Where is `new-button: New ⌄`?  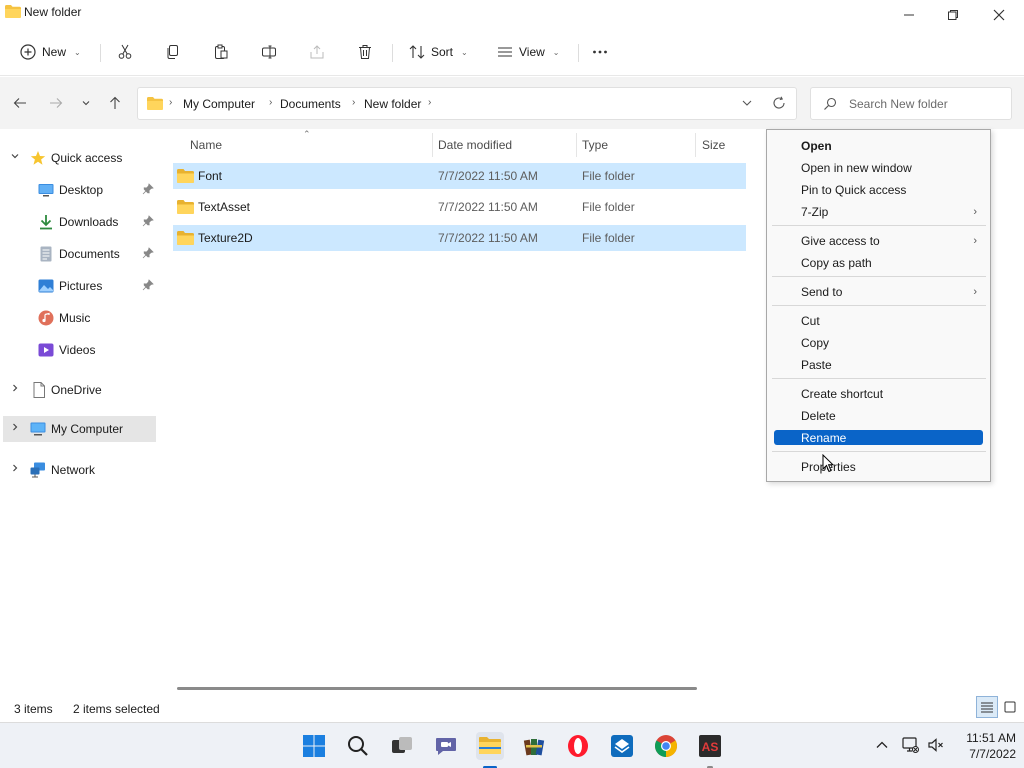
new-button: New ⌄ is located at coordinates (50, 52).